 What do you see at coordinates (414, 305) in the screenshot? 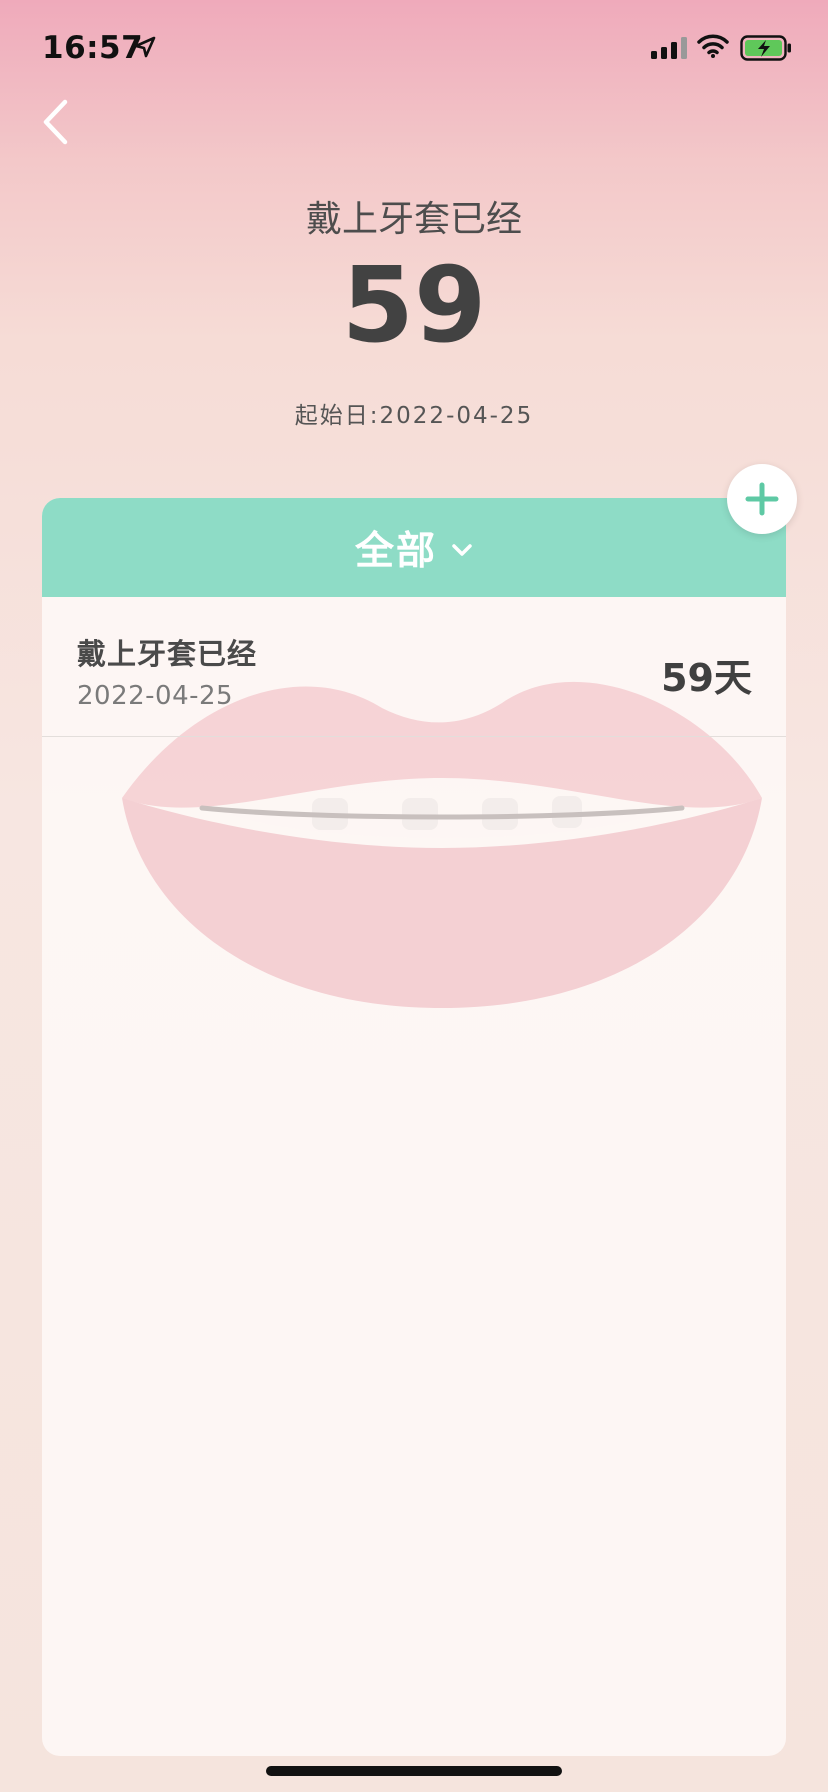
I see `day-count: 59` at bounding box center [414, 305].